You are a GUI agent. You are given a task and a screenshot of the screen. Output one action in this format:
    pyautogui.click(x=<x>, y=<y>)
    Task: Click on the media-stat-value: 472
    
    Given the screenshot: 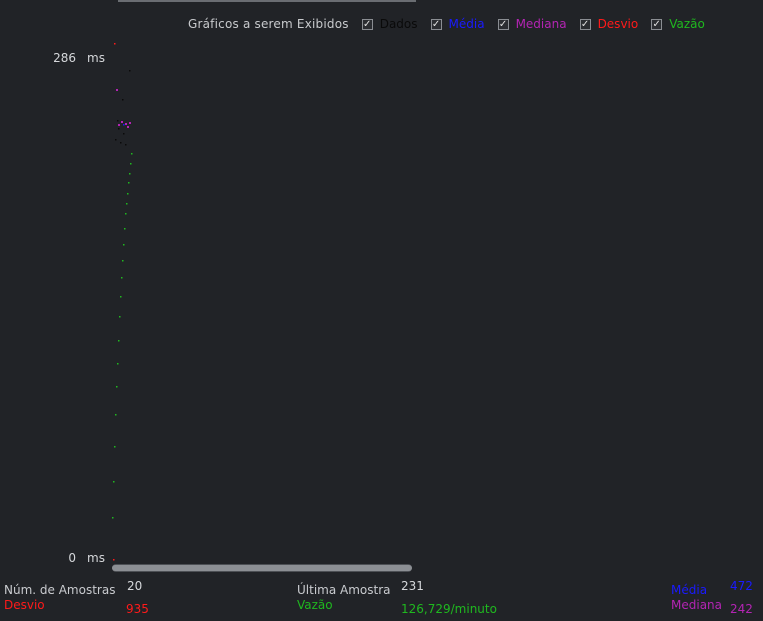 What is the action you would take?
    pyautogui.click(x=741, y=586)
    